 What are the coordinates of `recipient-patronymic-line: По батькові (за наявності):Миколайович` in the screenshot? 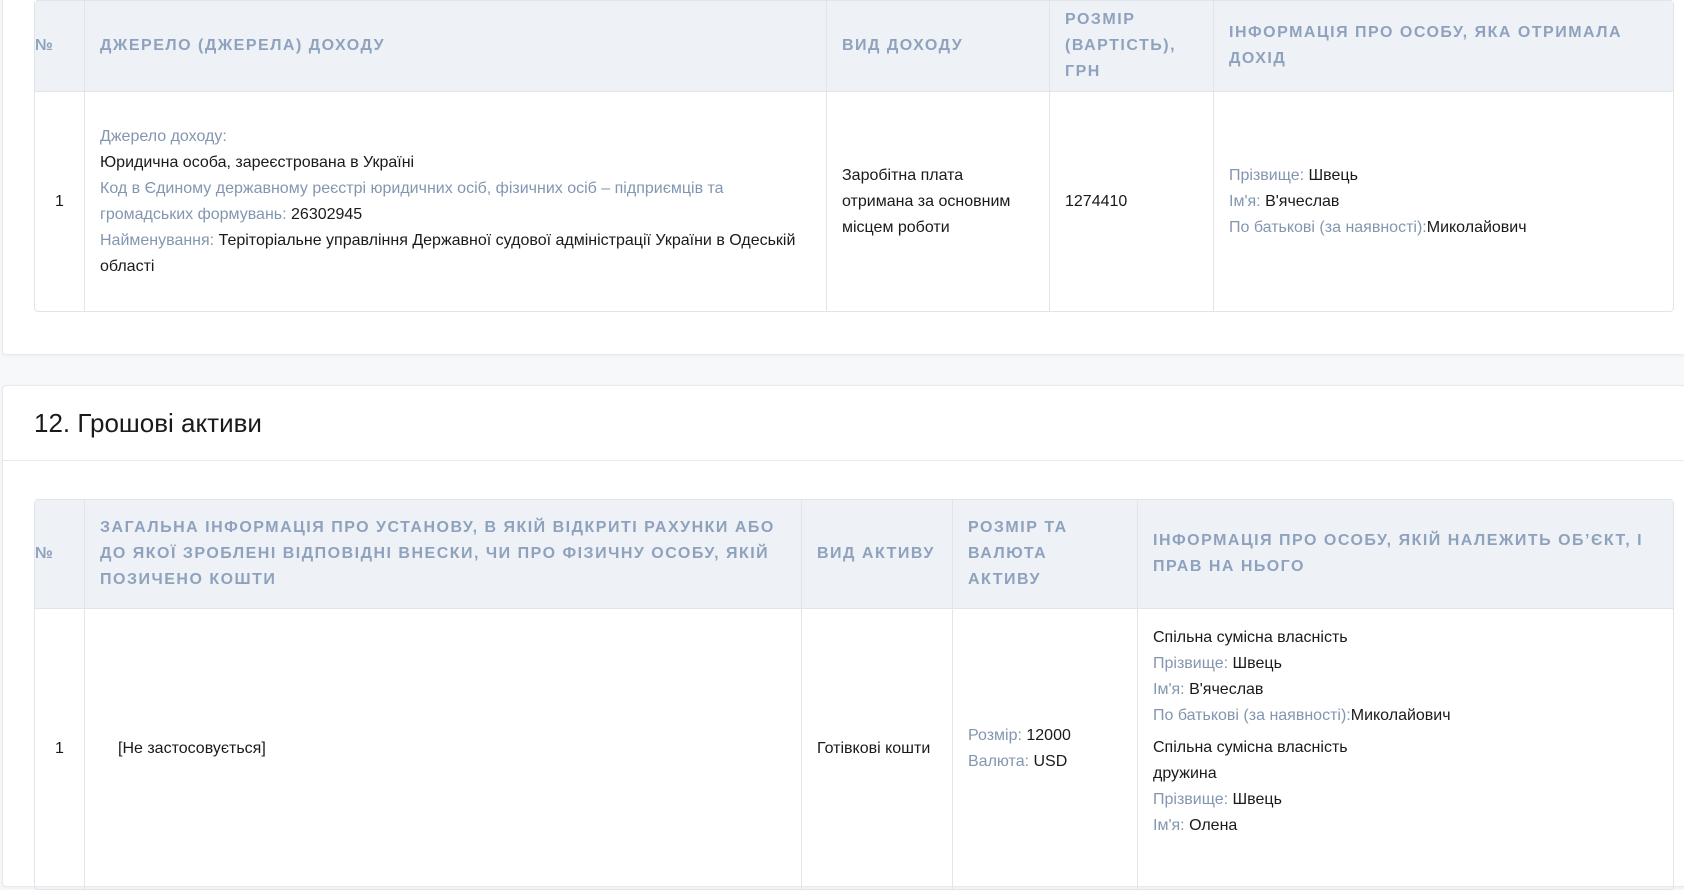 It's located at (1443, 228).